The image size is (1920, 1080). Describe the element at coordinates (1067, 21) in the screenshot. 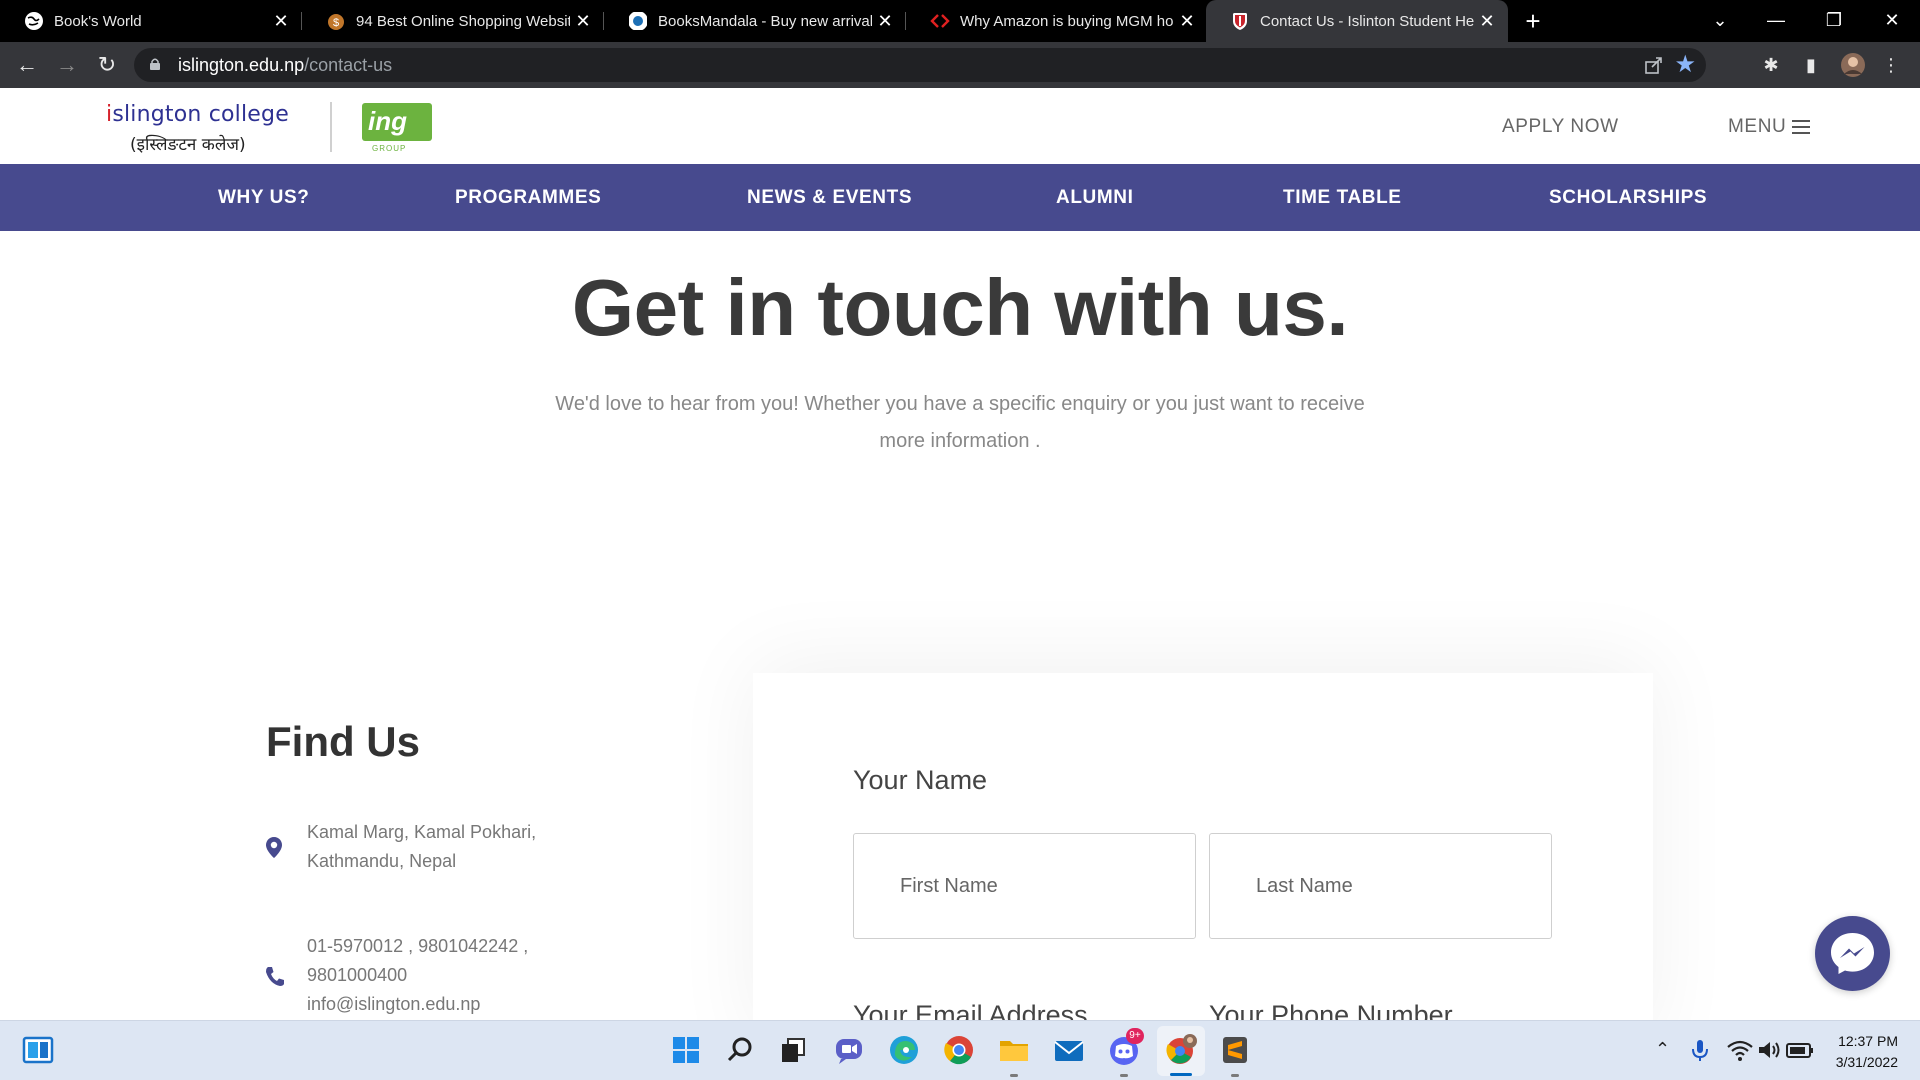

I see `tab-title: Why Amazon is buying MGM hol` at that location.